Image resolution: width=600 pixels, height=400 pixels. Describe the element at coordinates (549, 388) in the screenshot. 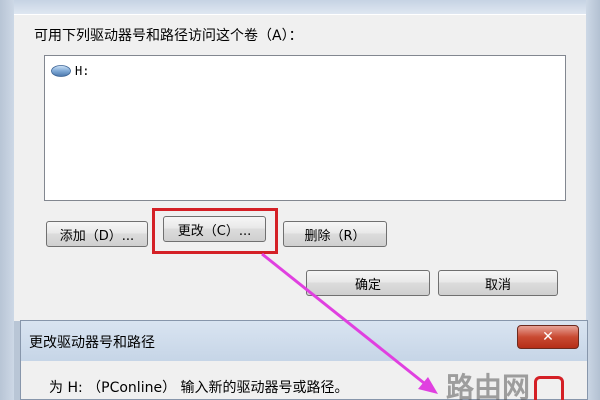

I see `radio-highlight` at that location.